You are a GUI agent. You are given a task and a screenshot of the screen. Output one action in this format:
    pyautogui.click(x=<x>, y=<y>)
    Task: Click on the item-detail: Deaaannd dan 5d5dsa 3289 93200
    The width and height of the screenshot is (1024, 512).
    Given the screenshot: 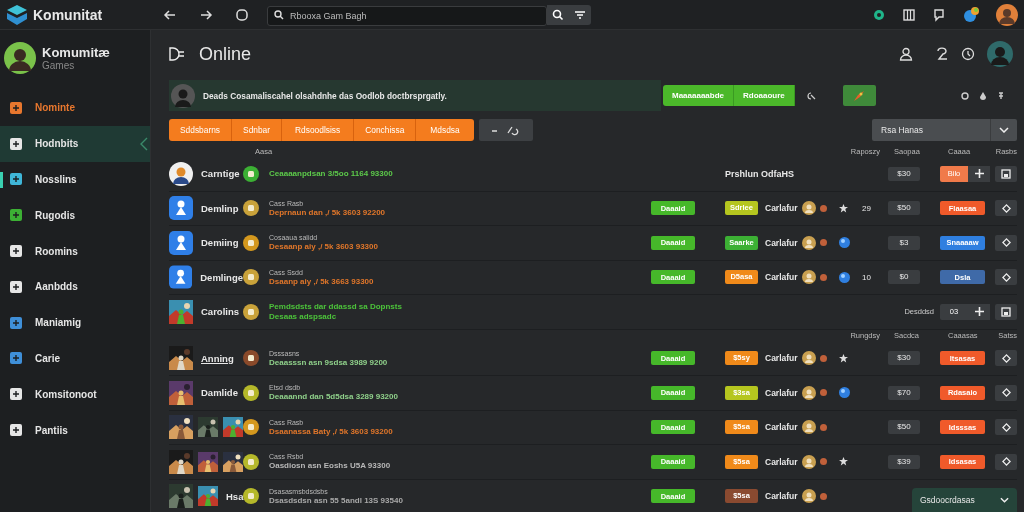 What is the action you would take?
    pyautogui.click(x=334, y=397)
    